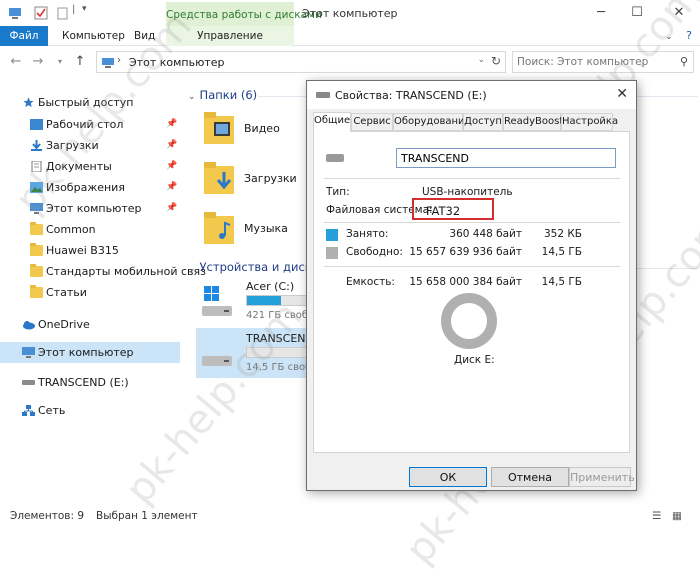 The width and height of the screenshot is (700, 573). I want to click on up-arrow-icon: ↑, so click(80, 62).